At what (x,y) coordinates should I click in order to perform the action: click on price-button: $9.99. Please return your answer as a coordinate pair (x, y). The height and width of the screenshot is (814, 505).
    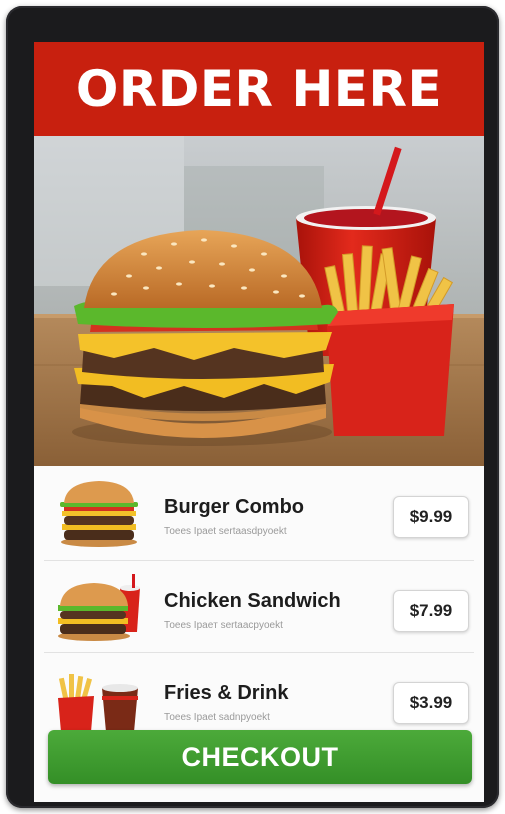
    Looking at the image, I should click on (431, 517).